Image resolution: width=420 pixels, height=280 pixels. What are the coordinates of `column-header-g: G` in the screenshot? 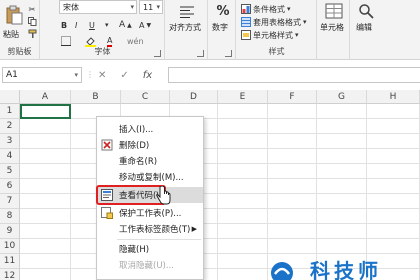 It's located at (342, 97).